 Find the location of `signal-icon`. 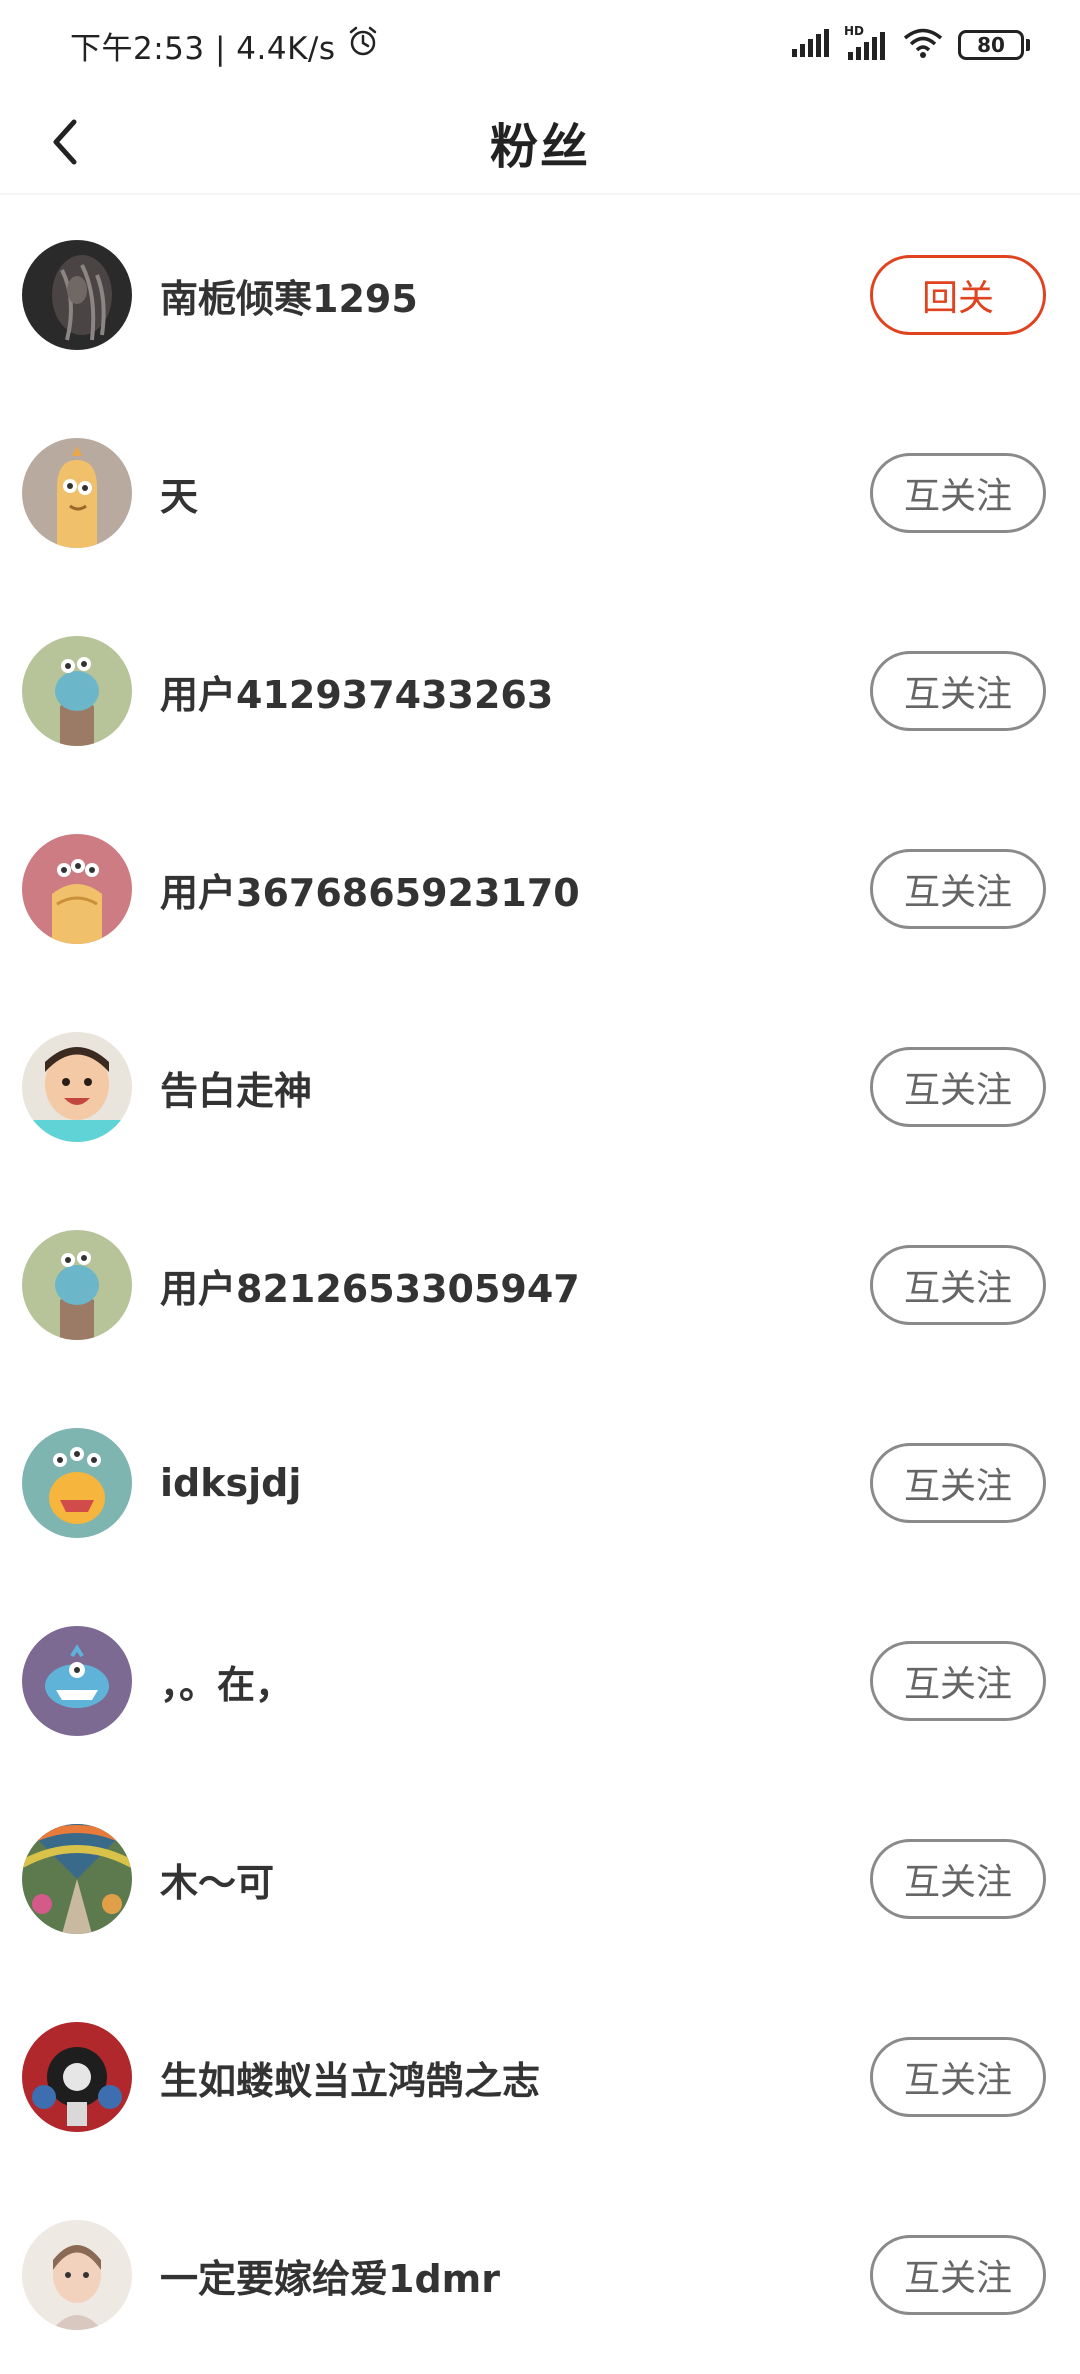

signal-icon is located at coordinates (810, 45).